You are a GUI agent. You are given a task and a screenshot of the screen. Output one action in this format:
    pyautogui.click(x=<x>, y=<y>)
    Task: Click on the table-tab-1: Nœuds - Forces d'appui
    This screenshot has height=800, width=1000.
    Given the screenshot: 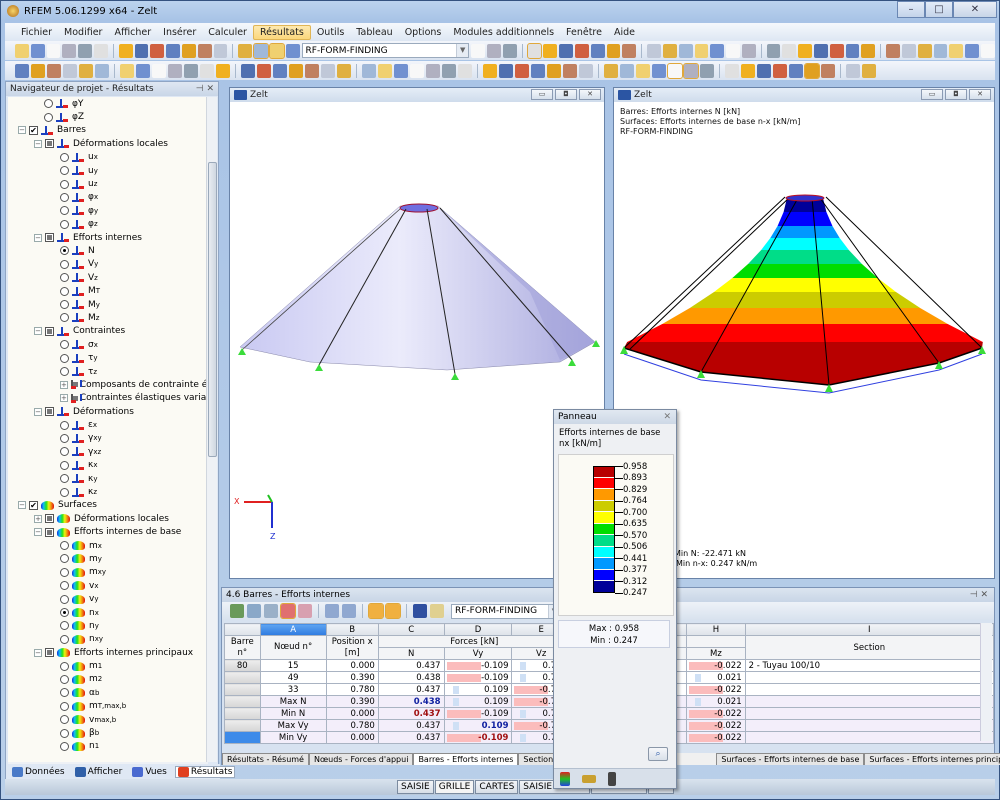 What is the action you would take?
    pyautogui.click(x=361, y=759)
    